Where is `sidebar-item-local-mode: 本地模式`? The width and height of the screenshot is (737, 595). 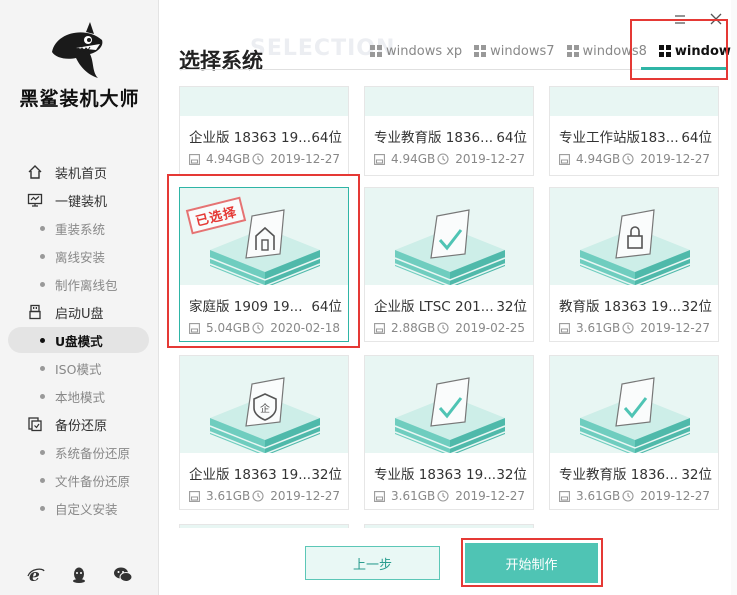
sidebar-item-local-mode: 本地模式 is located at coordinates (78, 396).